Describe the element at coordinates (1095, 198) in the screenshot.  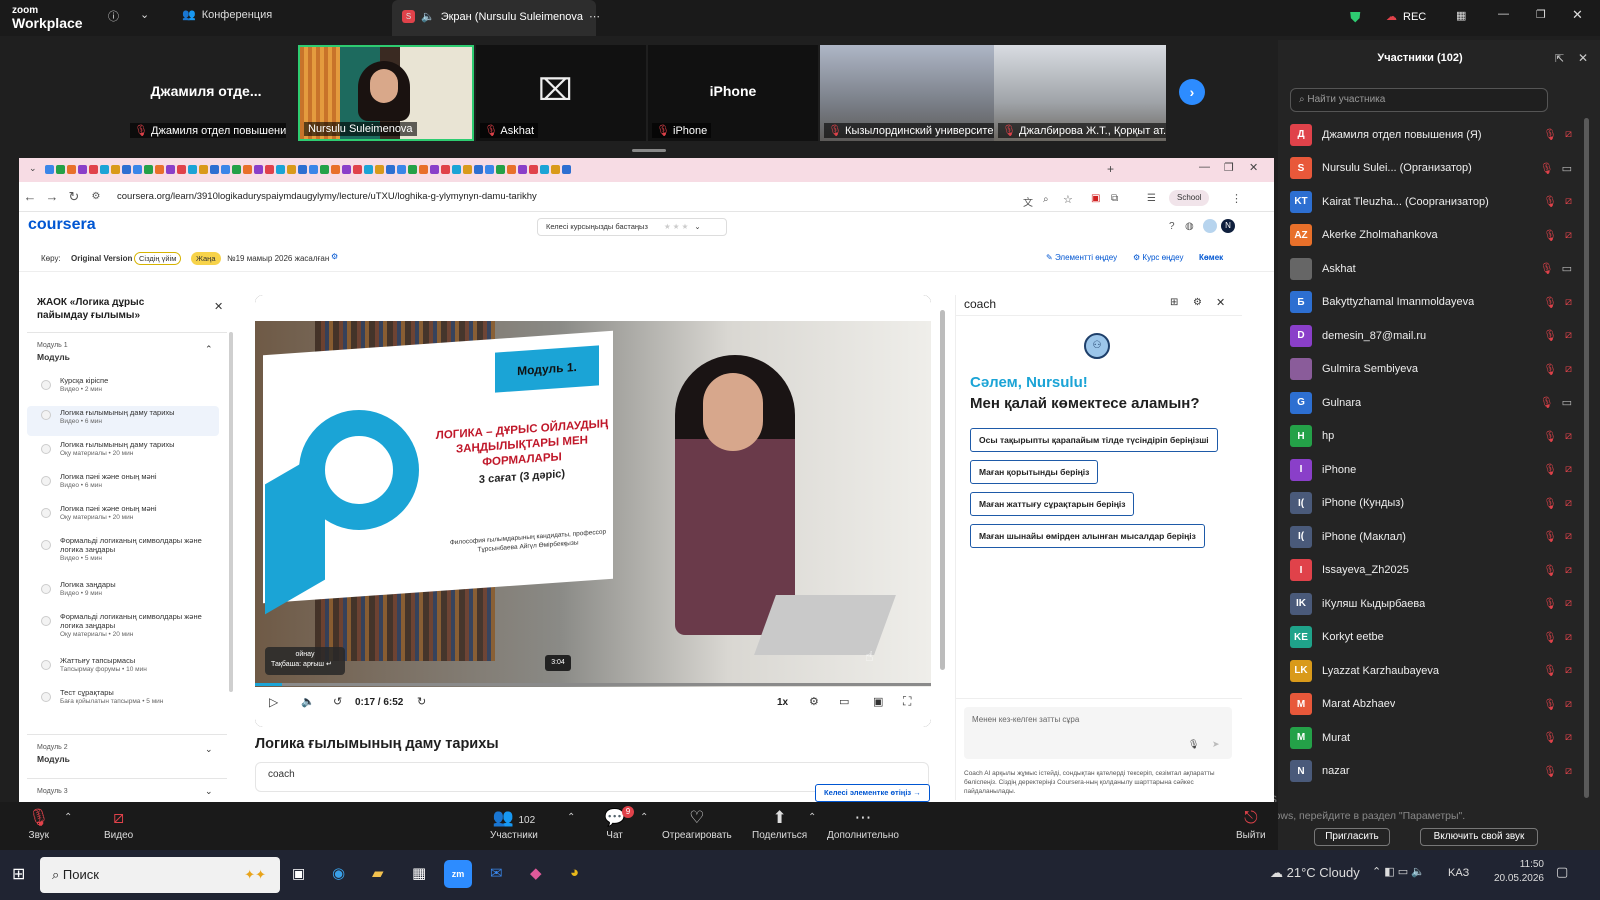
I see `pdf-extension-icon: ▣` at that location.